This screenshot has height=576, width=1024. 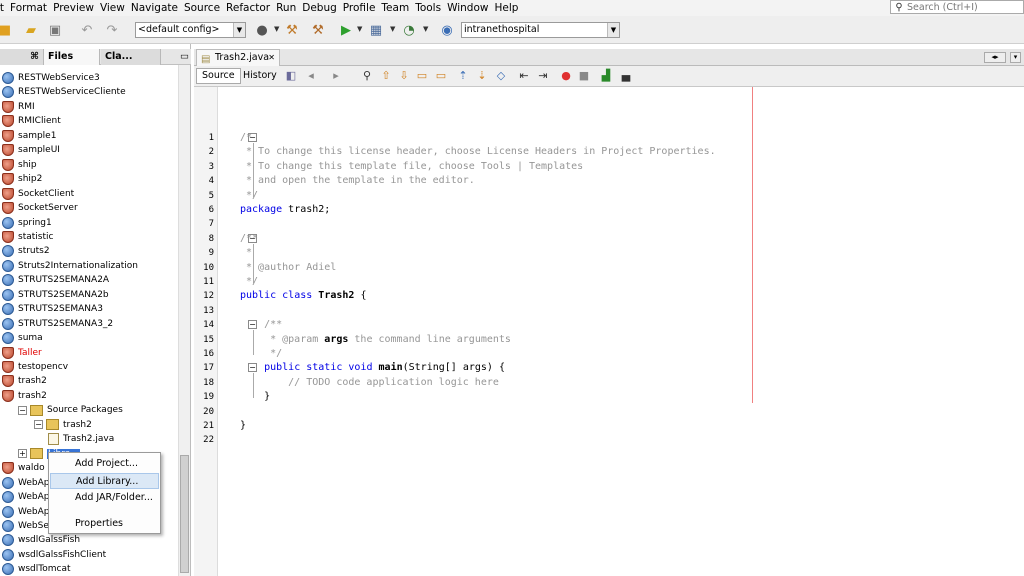 I want to click on tree-item: STRUTS2SEMANA3, so click(x=52, y=309).